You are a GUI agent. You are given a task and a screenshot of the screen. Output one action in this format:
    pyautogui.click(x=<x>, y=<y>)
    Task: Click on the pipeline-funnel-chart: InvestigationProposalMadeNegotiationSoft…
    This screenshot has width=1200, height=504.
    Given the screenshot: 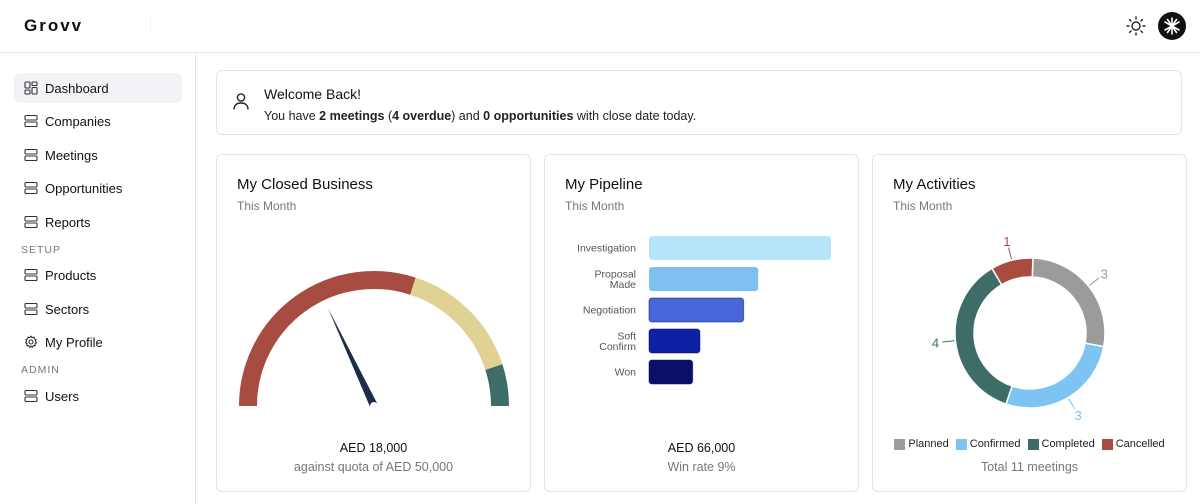 What is the action you would take?
    pyautogui.click(x=704, y=310)
    